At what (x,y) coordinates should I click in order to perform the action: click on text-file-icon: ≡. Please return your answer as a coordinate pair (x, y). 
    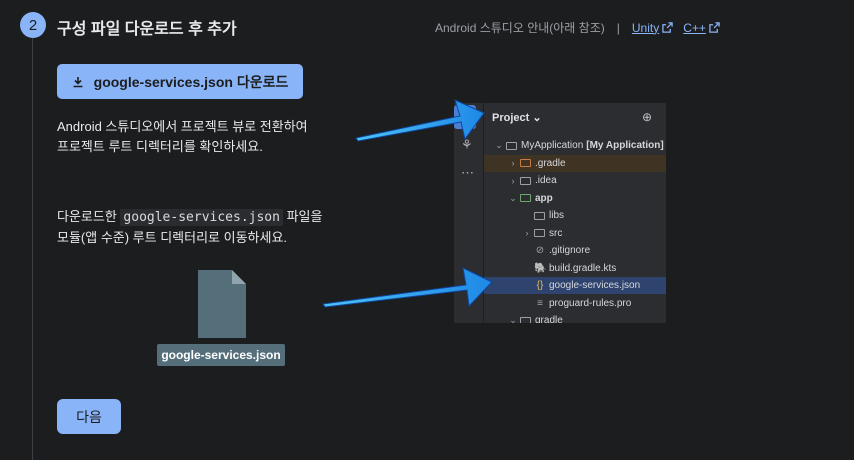
    Looking at the image, I should click on (540, 303).